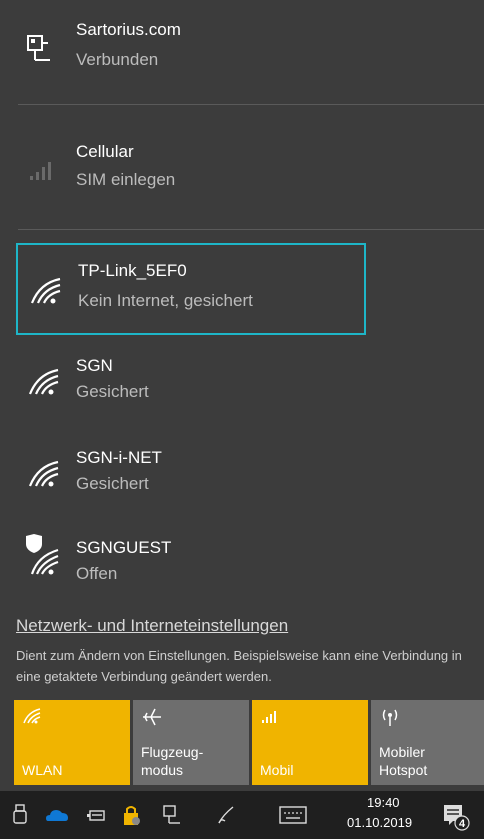  I want to click on network-item-sgn-i-net: SGN-i-NET Gesichert, so click(191, 475).